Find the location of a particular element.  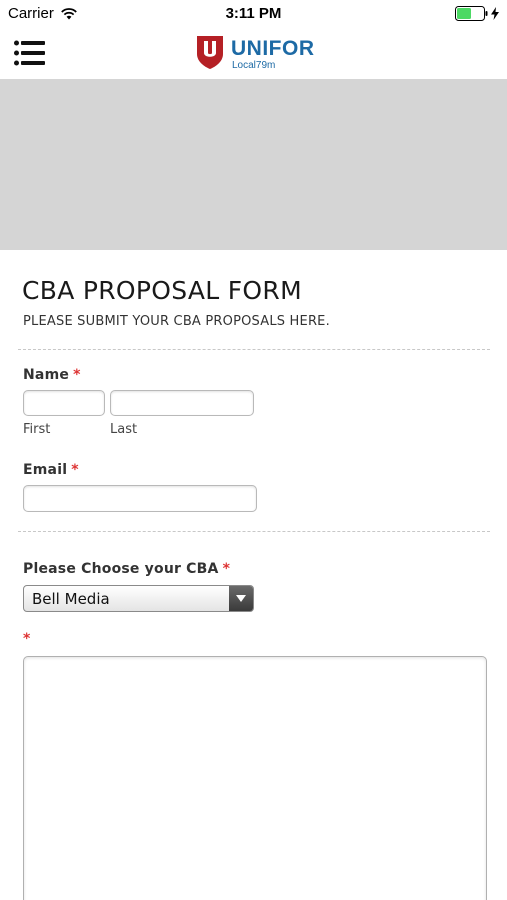

cba-label-text: Please Choose your CBA is located at coordinates (121, 569).